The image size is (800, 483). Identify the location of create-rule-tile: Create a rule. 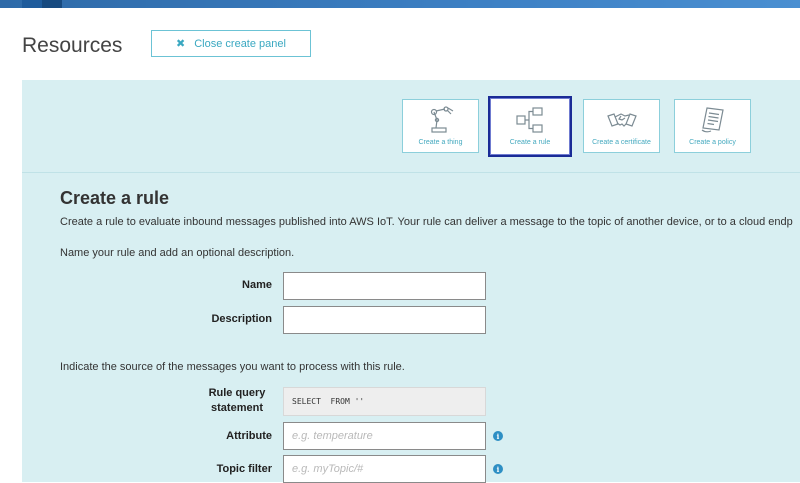
(530, 126).